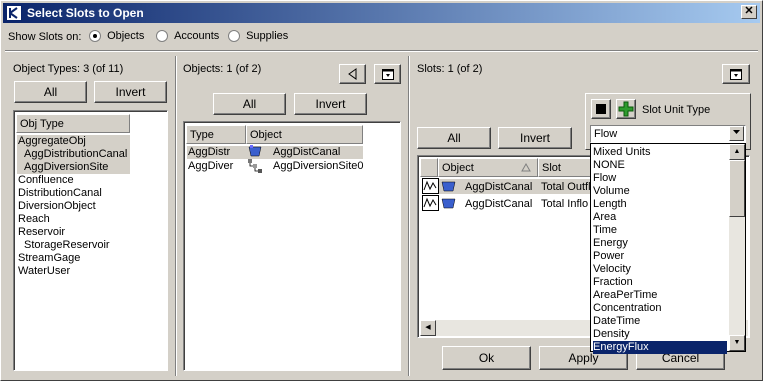  I want to click on stop-button, so click(601, 109).